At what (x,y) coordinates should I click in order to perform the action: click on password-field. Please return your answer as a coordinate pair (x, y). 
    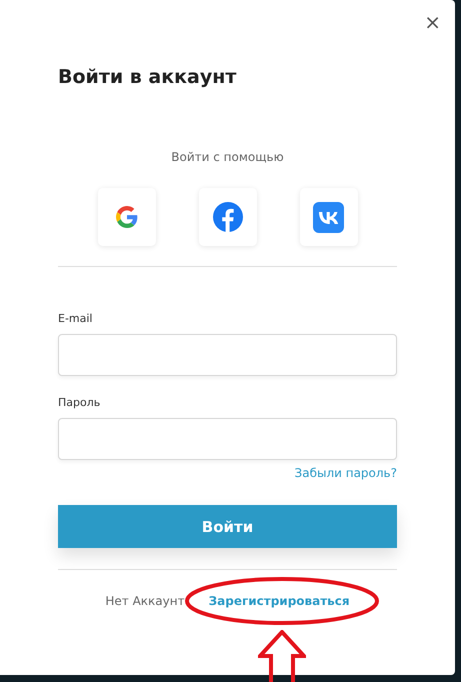
    Looking at the image, I should click on (227, 439).